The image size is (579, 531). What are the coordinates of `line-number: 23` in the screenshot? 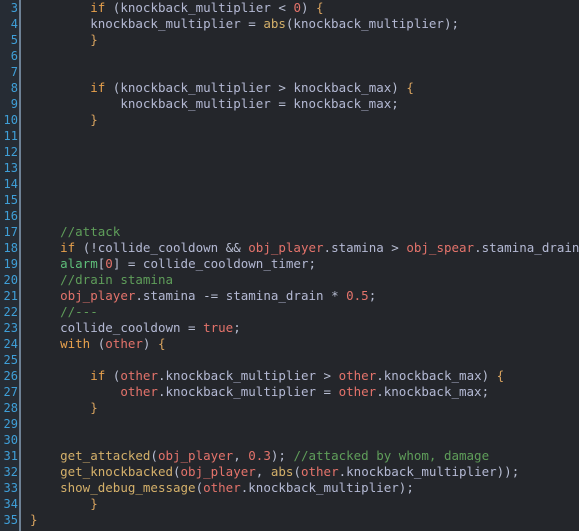 It's located at (10, 328).